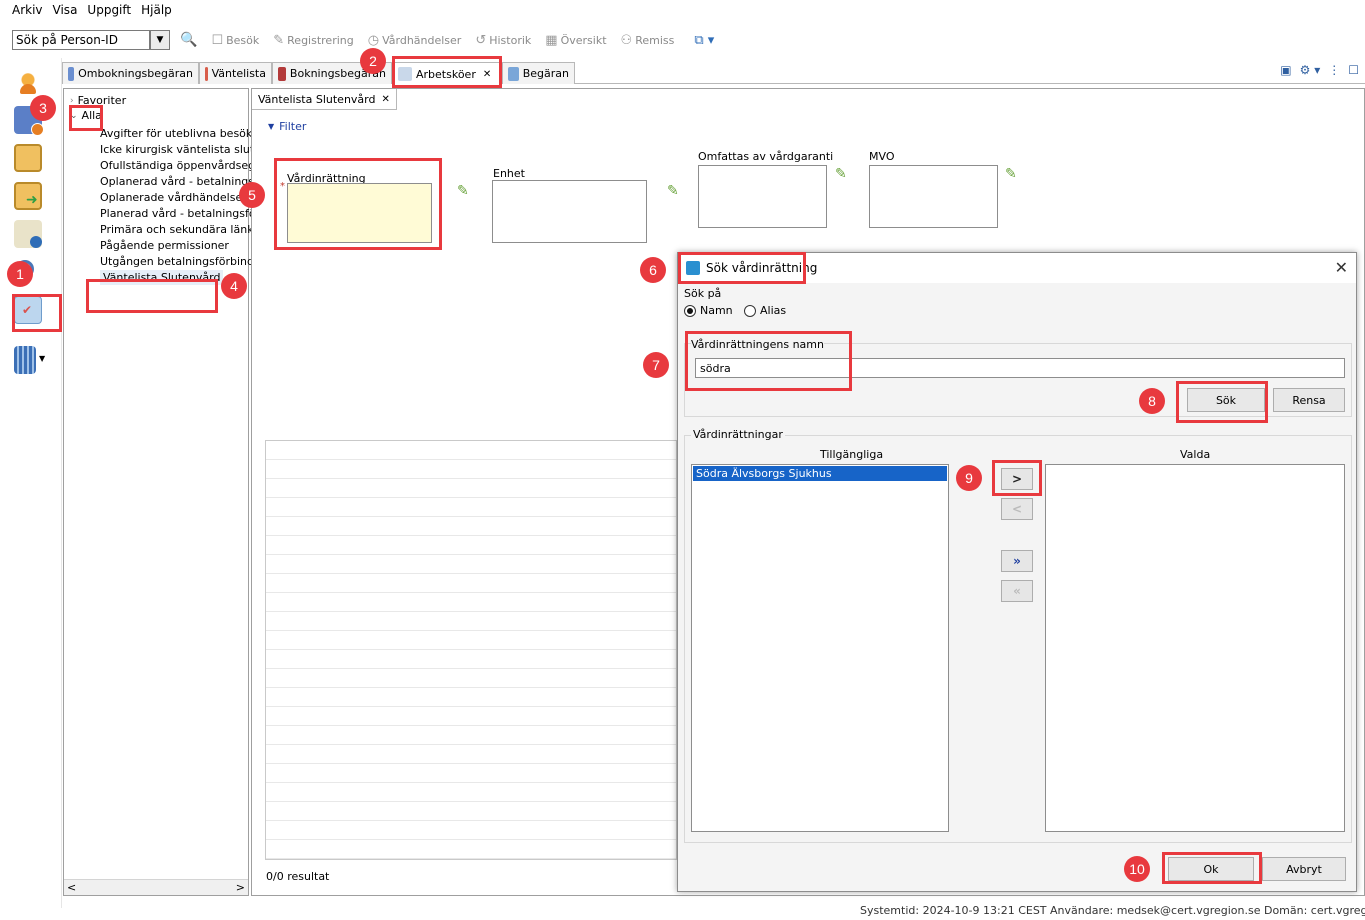 This screenshot has height=920, width=1365. I want to click on sok-pa-group: Sök på Namn Alias, so click(1017, 307).